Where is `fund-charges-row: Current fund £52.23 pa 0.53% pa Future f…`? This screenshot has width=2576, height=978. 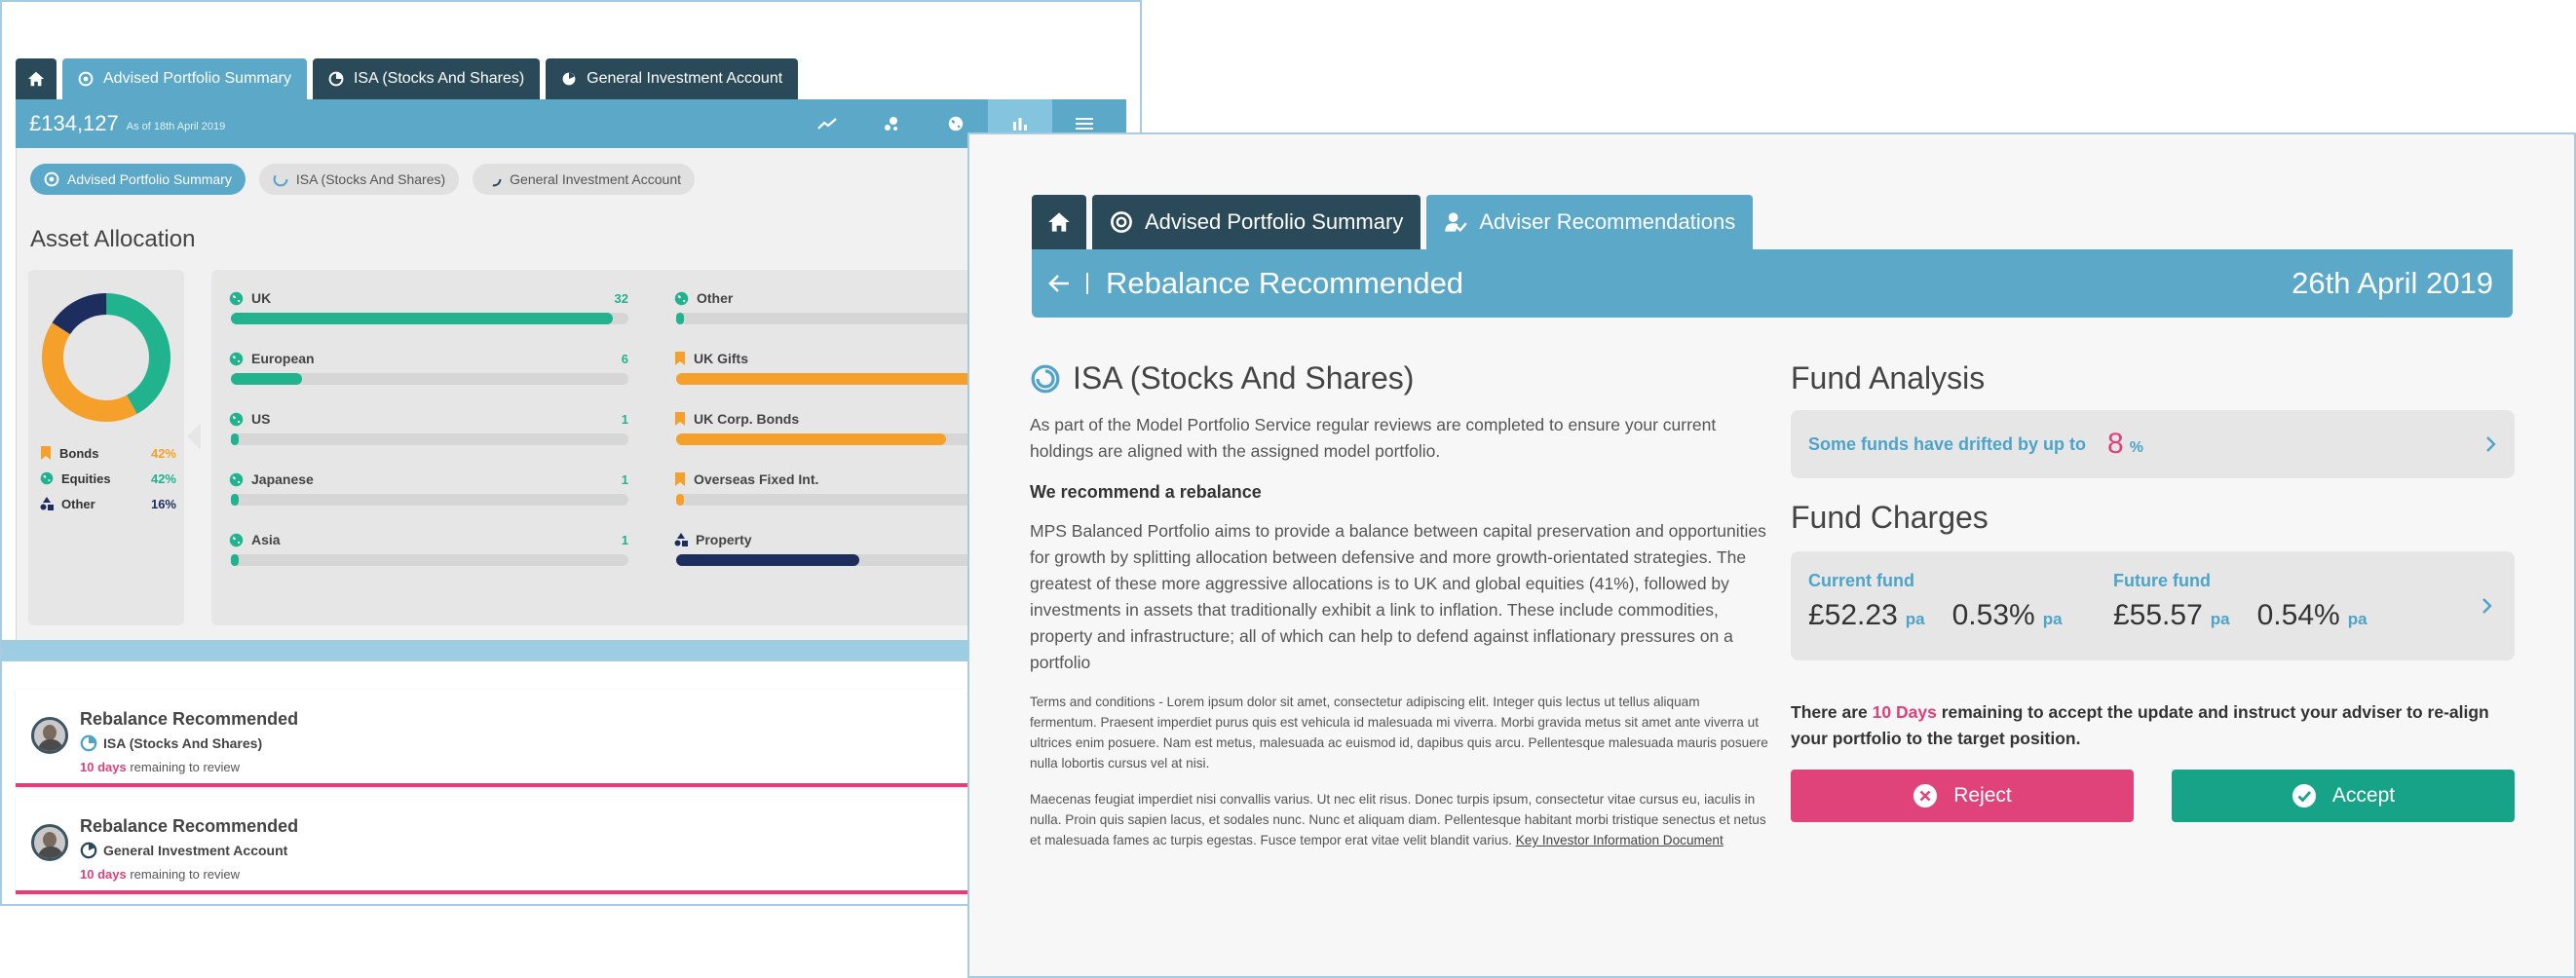
fund-charges-row: Current fund £52.23 pa 0.53% pa Future f… is located at coordinates (2153, 605).